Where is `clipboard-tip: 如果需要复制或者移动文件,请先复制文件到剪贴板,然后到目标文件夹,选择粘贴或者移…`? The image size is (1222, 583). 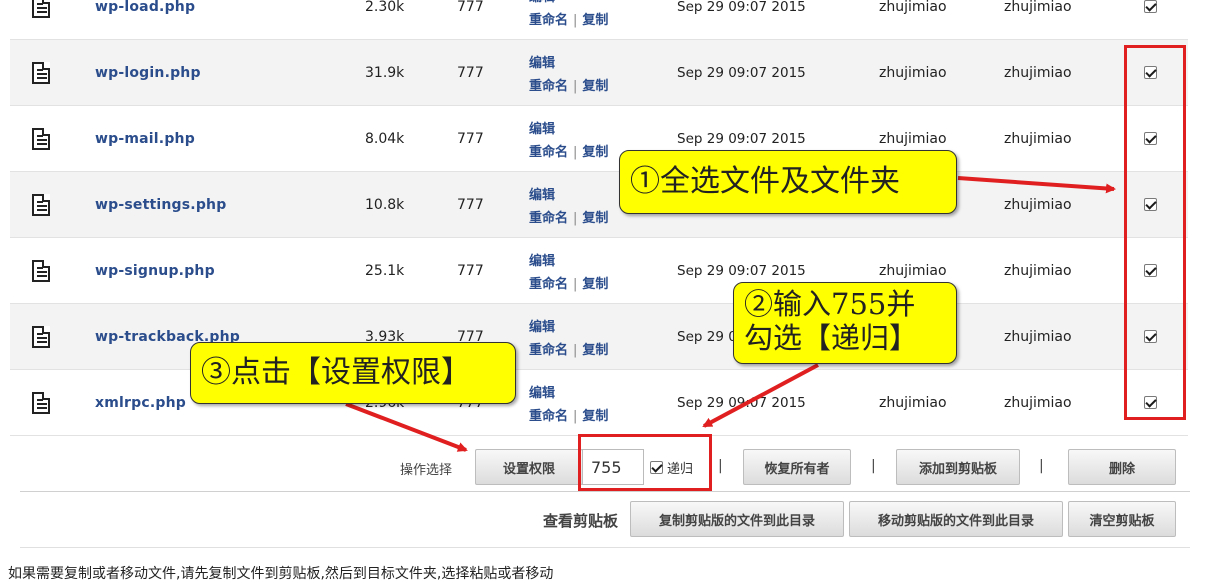
clipboard-tip: 如果需要复制或者移动文件,请先复制文件到剪贴板,然后到目标文件夹,选择粘贴或者移… is located at coordinates (281, 574).